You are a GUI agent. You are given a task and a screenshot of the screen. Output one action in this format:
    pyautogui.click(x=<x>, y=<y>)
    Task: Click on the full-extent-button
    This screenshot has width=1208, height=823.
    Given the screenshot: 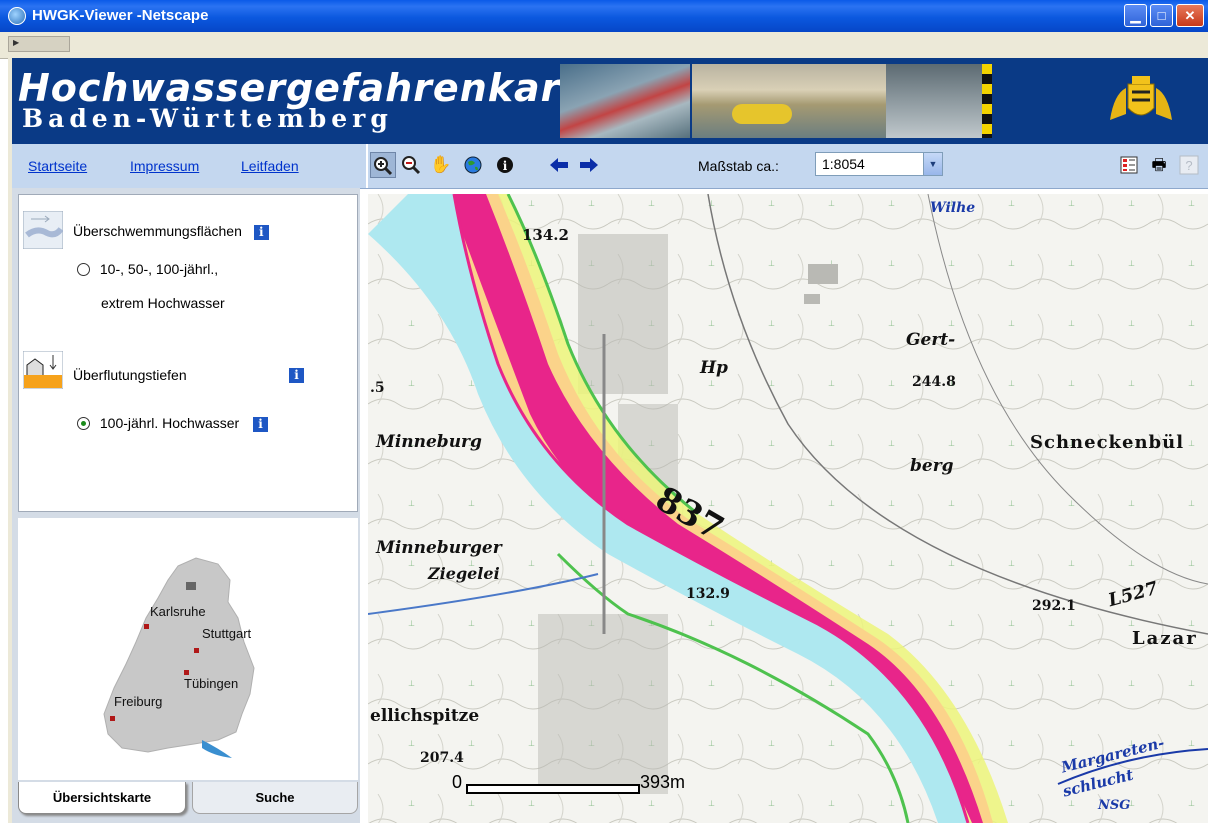 What is the action you would take?
    pyautogui.click(x=473, y=165)
    